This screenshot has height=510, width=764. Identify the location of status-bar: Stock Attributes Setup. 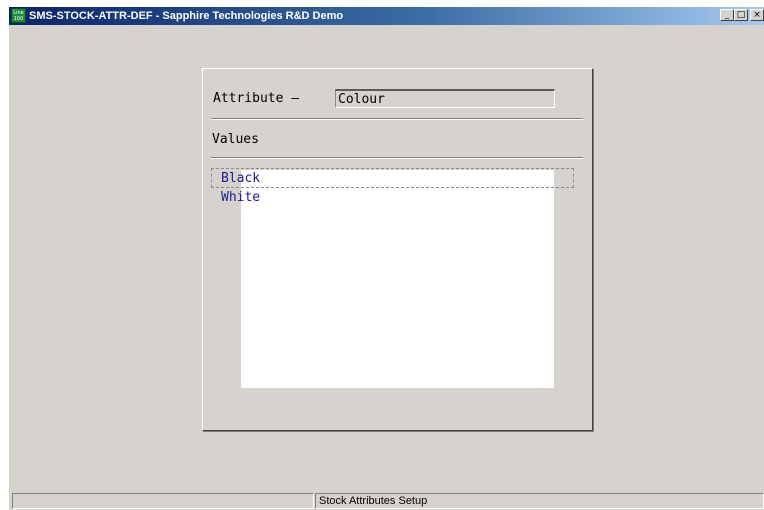
(386, 500).